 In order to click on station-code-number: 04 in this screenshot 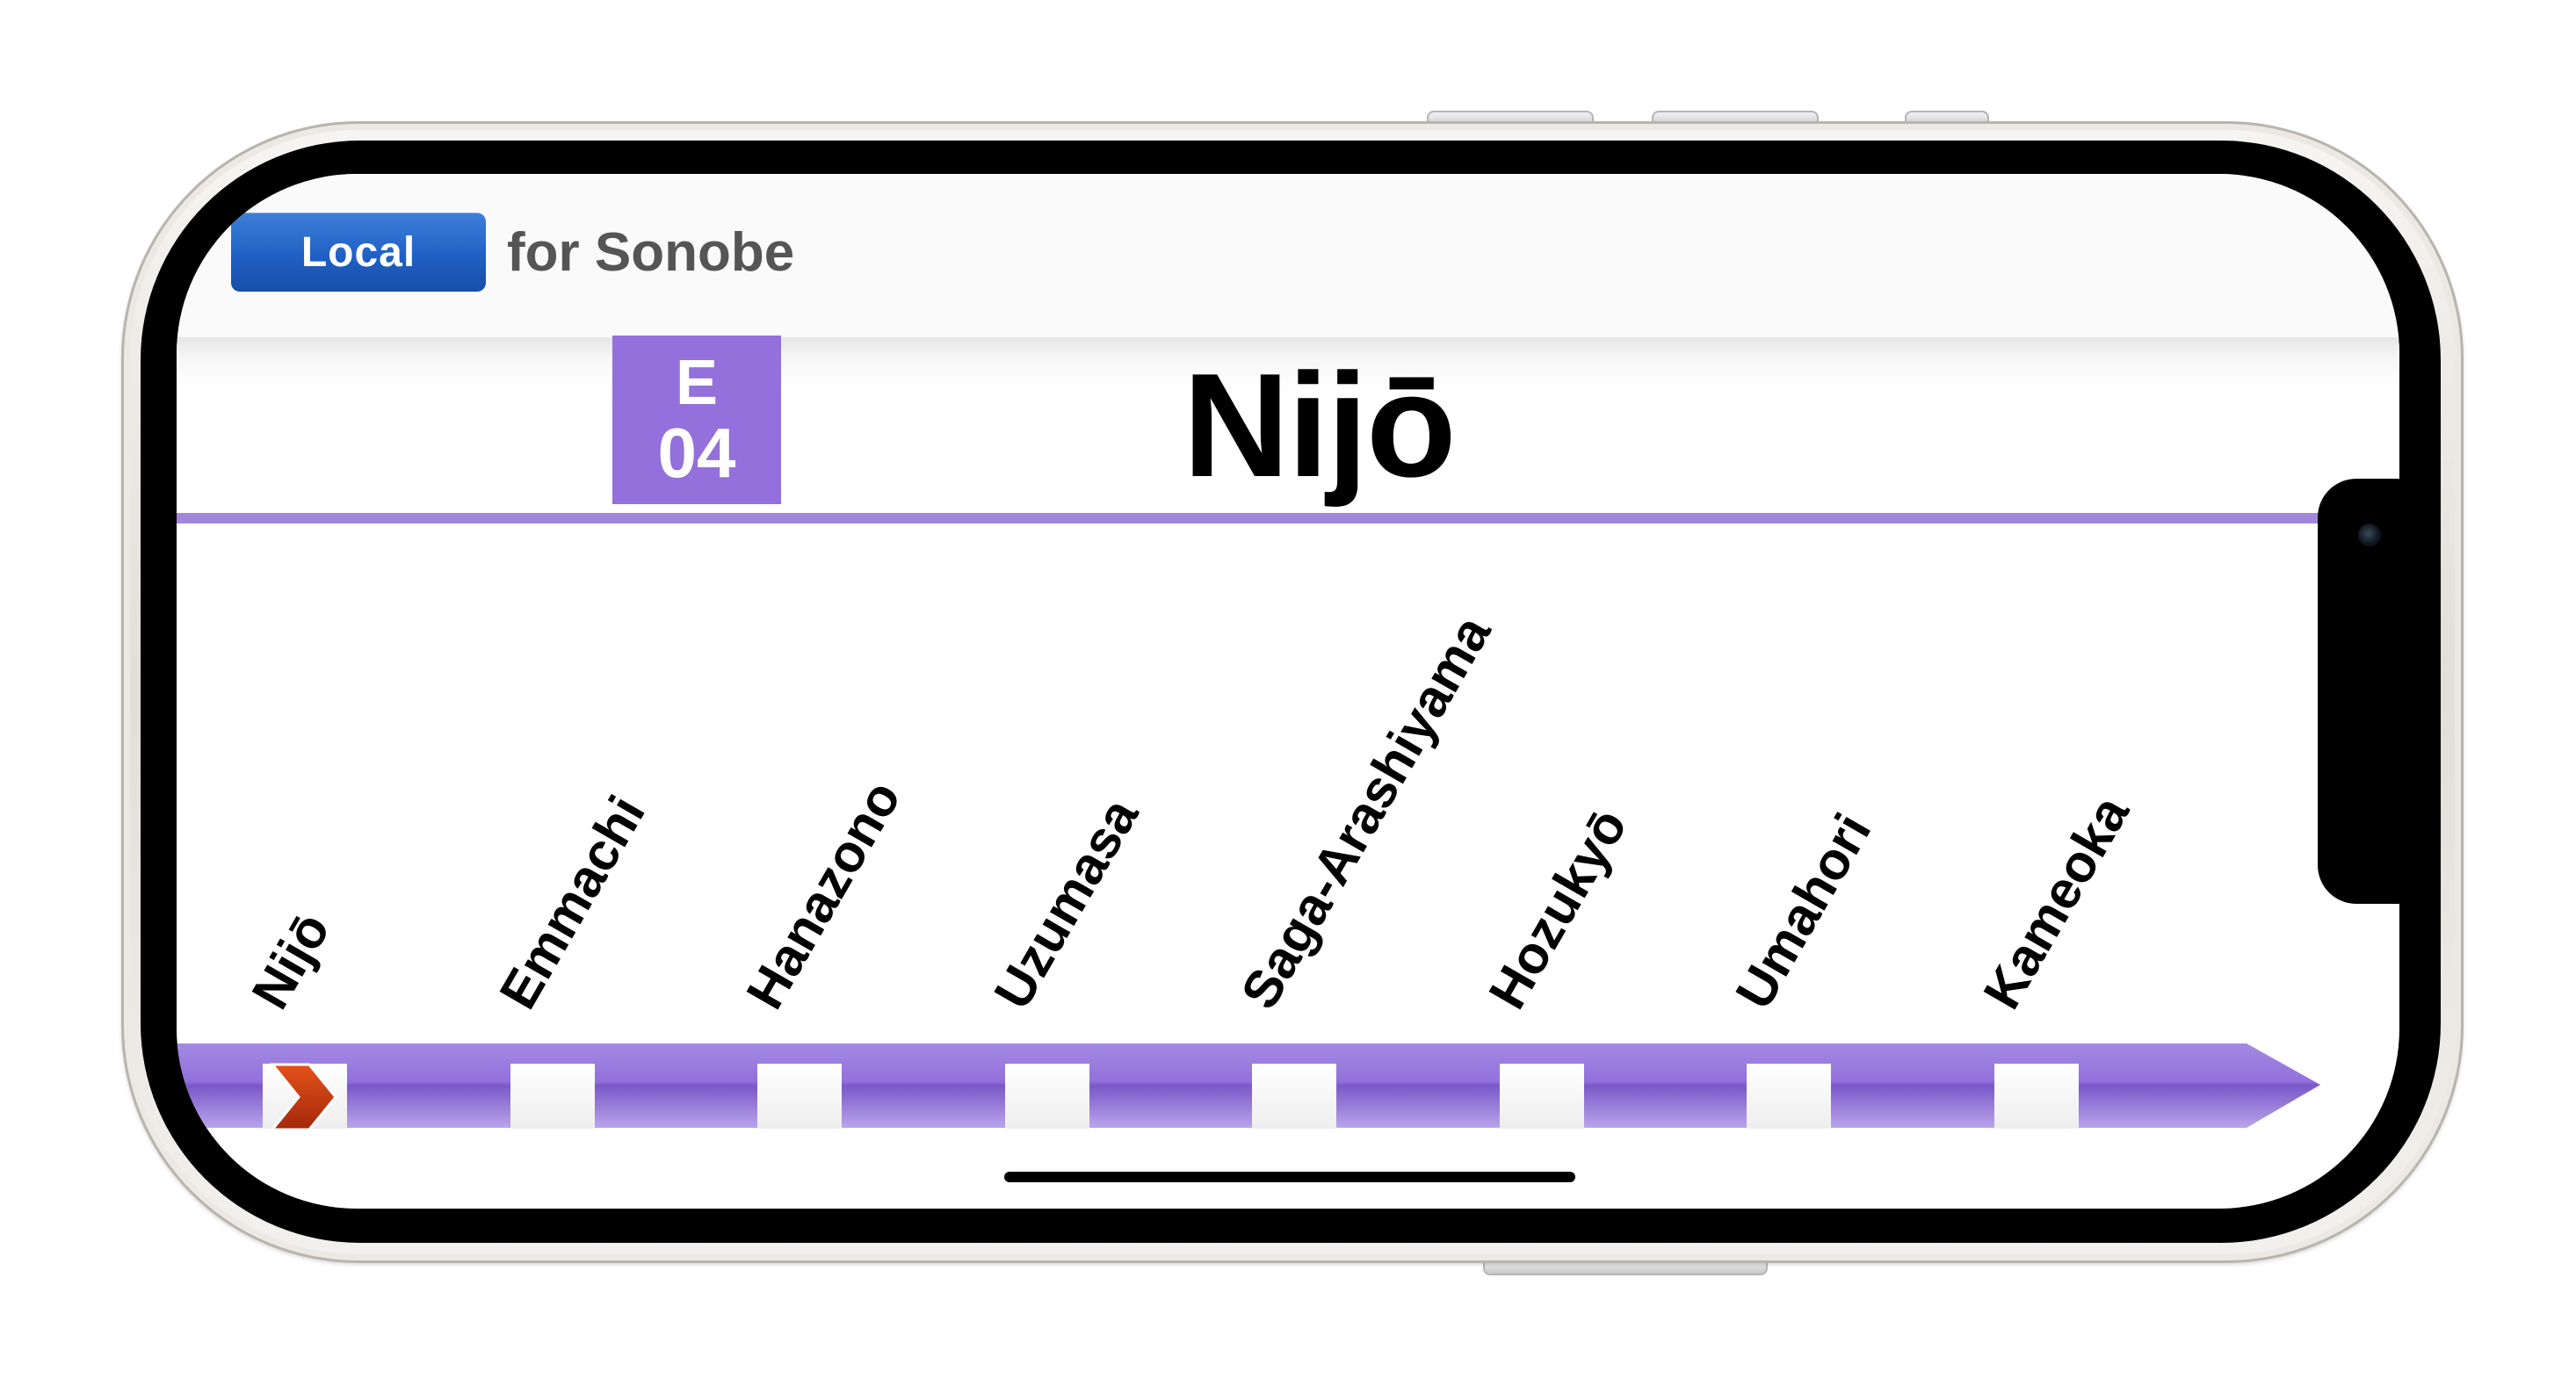, I will do `click(696, 453)`.